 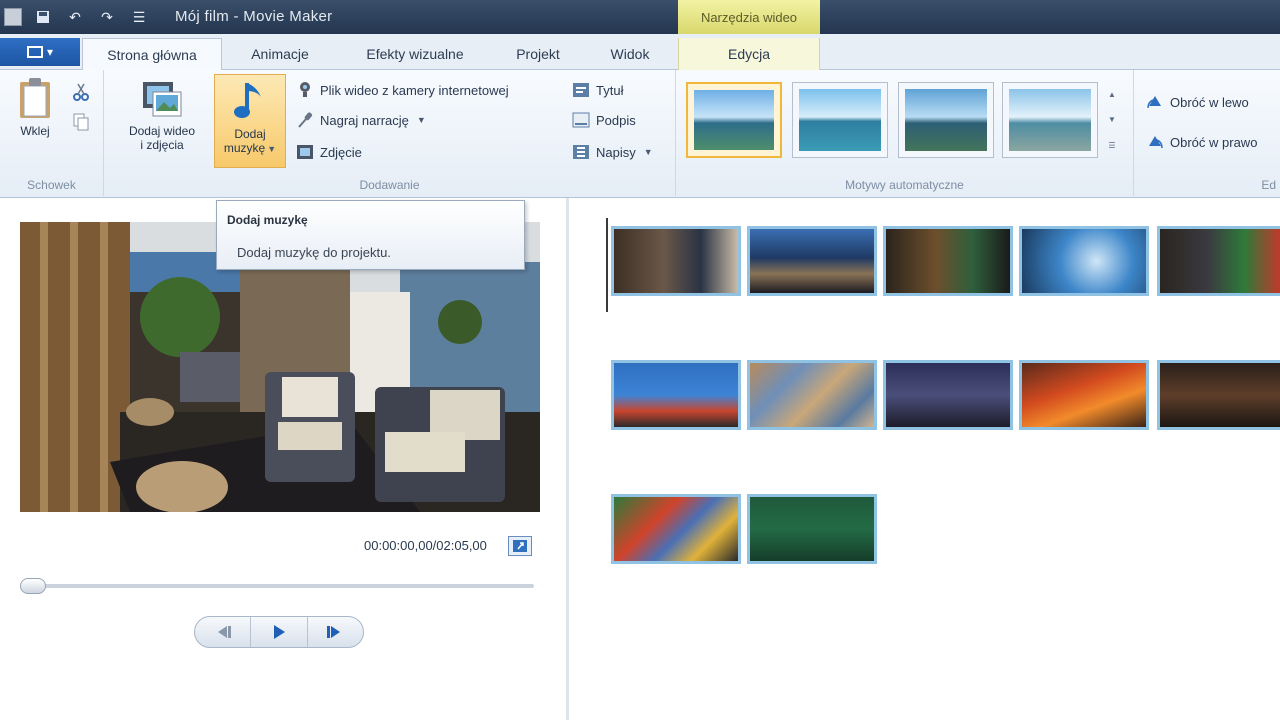 What do you see at coordinates (13, 17) in the screenshot?
I see `app-icon` at bounding box center [13, 17].